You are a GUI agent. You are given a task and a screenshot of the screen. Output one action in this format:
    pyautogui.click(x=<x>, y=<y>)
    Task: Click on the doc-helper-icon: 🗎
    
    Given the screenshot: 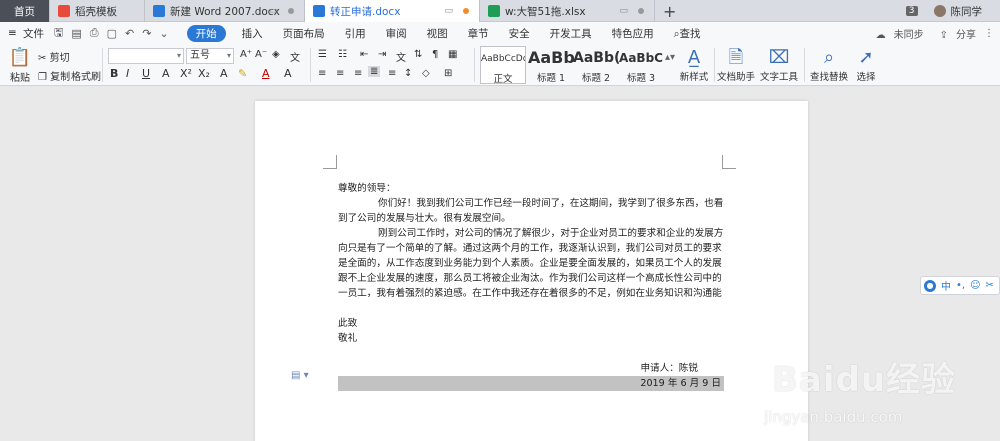 What is the action you would take?
    pyautogui.click(x=736, y=57)
    